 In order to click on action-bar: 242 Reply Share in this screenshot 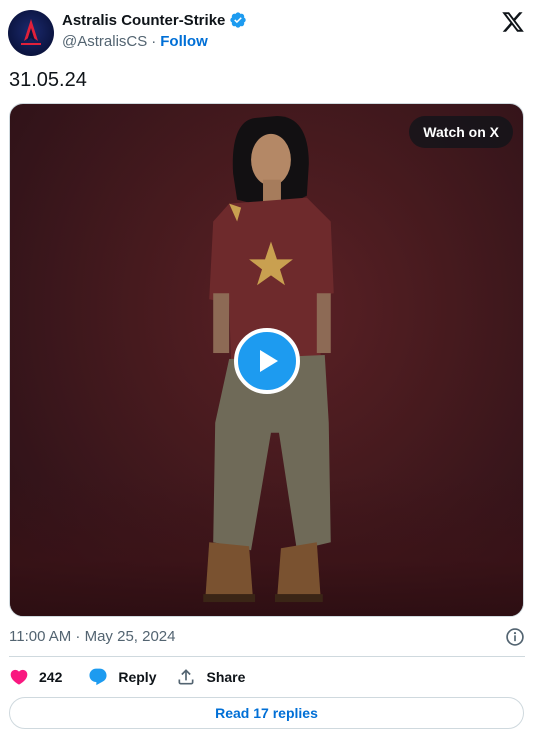, I will do `click(137, 677)`.